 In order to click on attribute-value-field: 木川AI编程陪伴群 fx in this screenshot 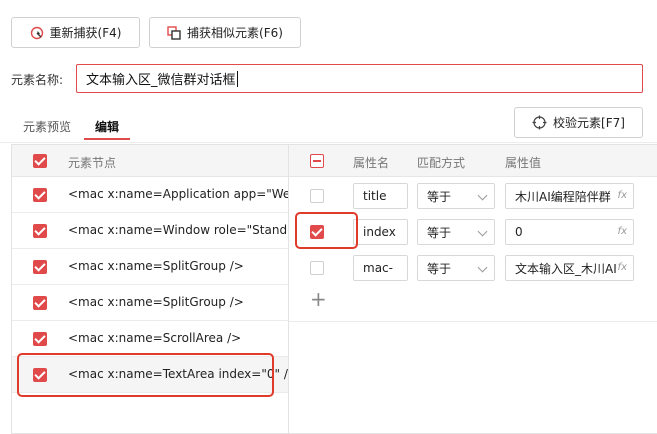, I will do `click(569, 196)`.